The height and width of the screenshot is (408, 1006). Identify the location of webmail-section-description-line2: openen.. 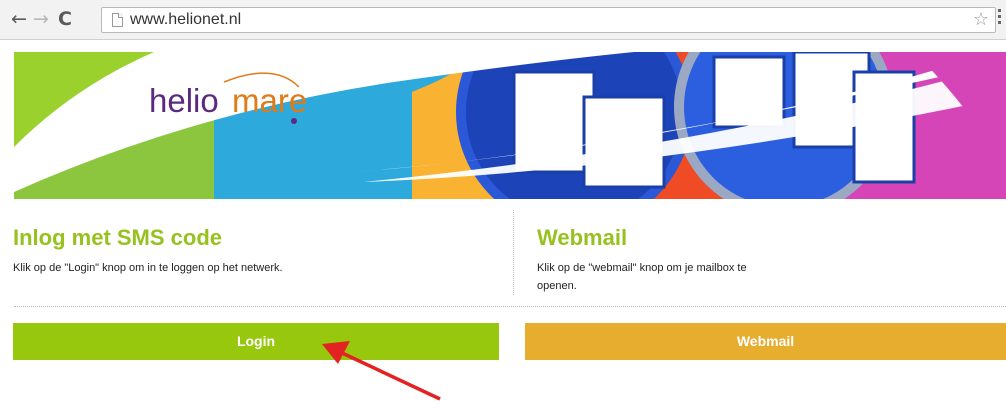
(557, 286).